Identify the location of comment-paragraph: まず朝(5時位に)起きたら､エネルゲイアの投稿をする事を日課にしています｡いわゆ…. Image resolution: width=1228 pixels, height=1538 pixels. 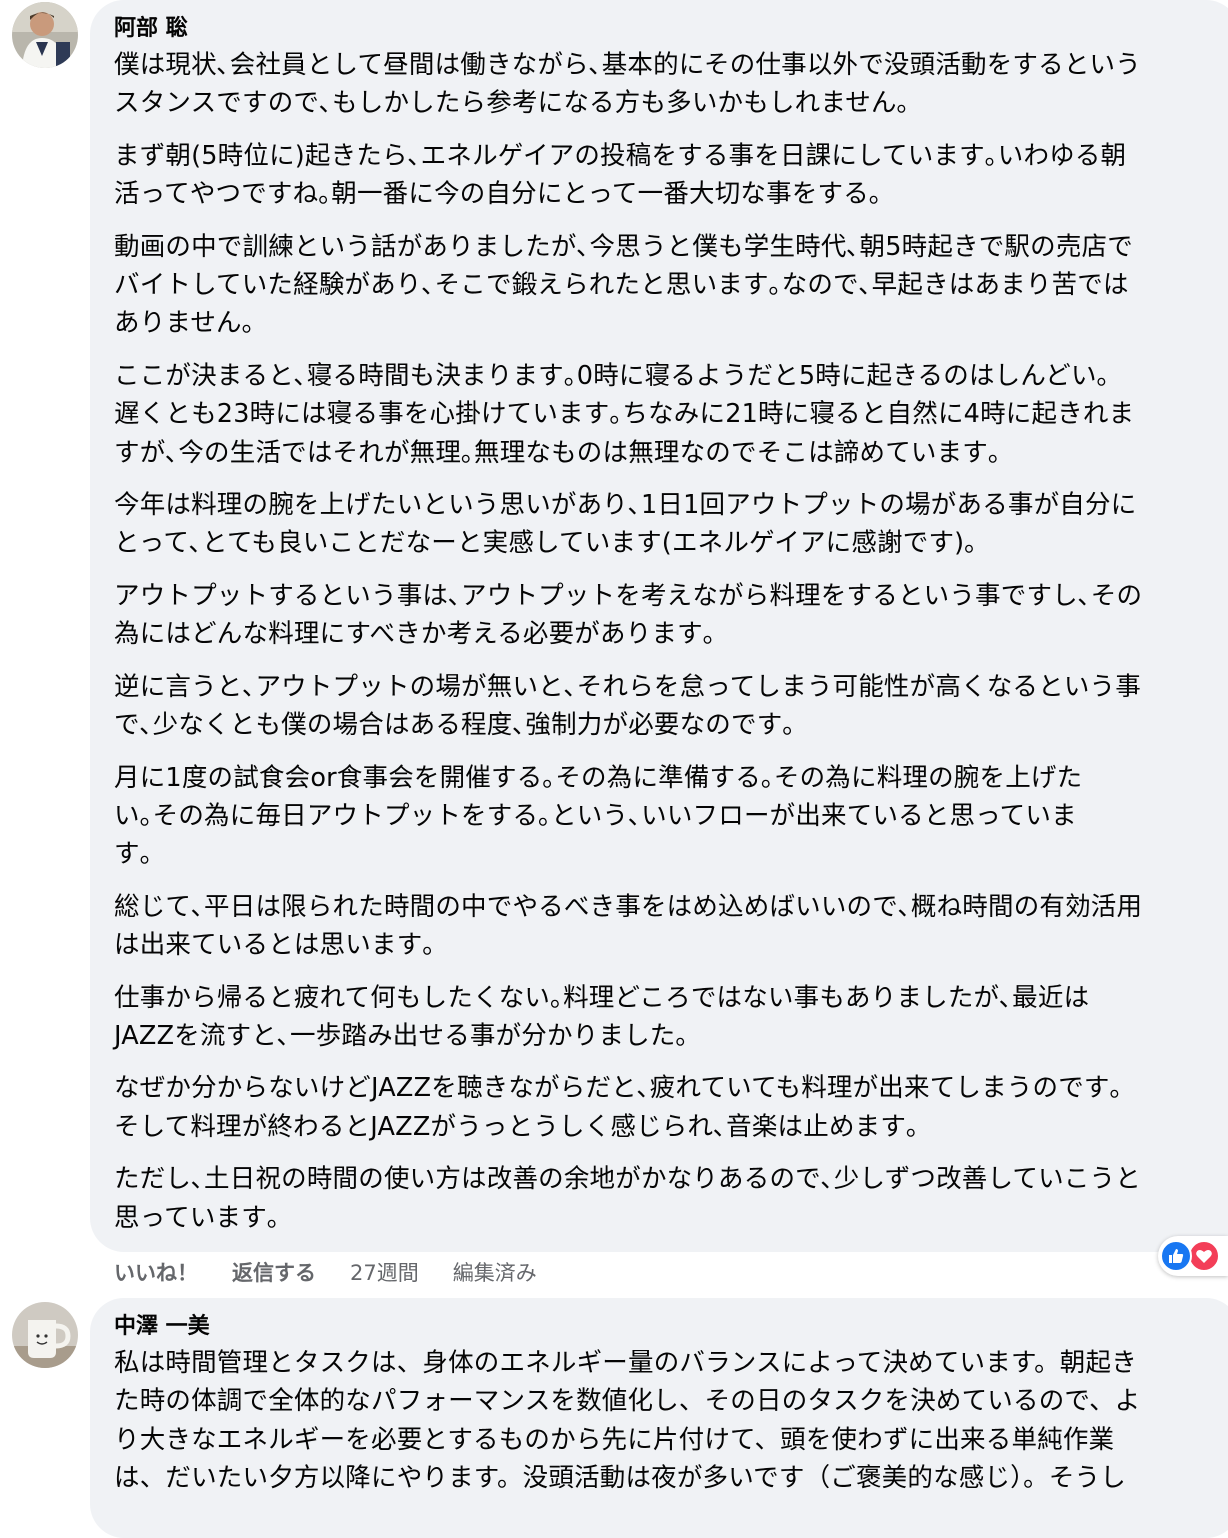
(620, 175).